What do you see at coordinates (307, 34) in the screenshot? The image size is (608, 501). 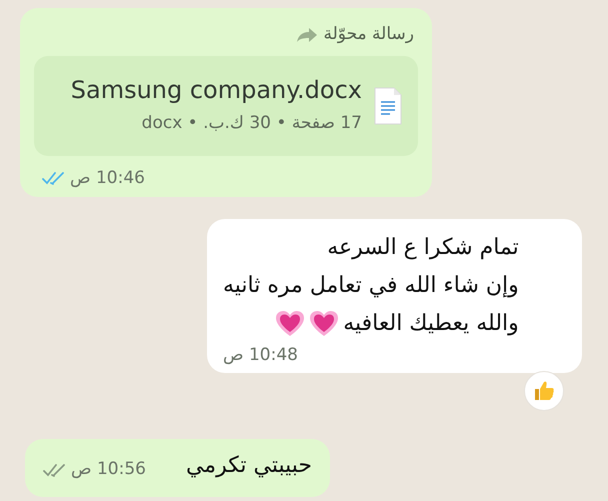 I see `forward-icon` at bounding box center [307, 34].